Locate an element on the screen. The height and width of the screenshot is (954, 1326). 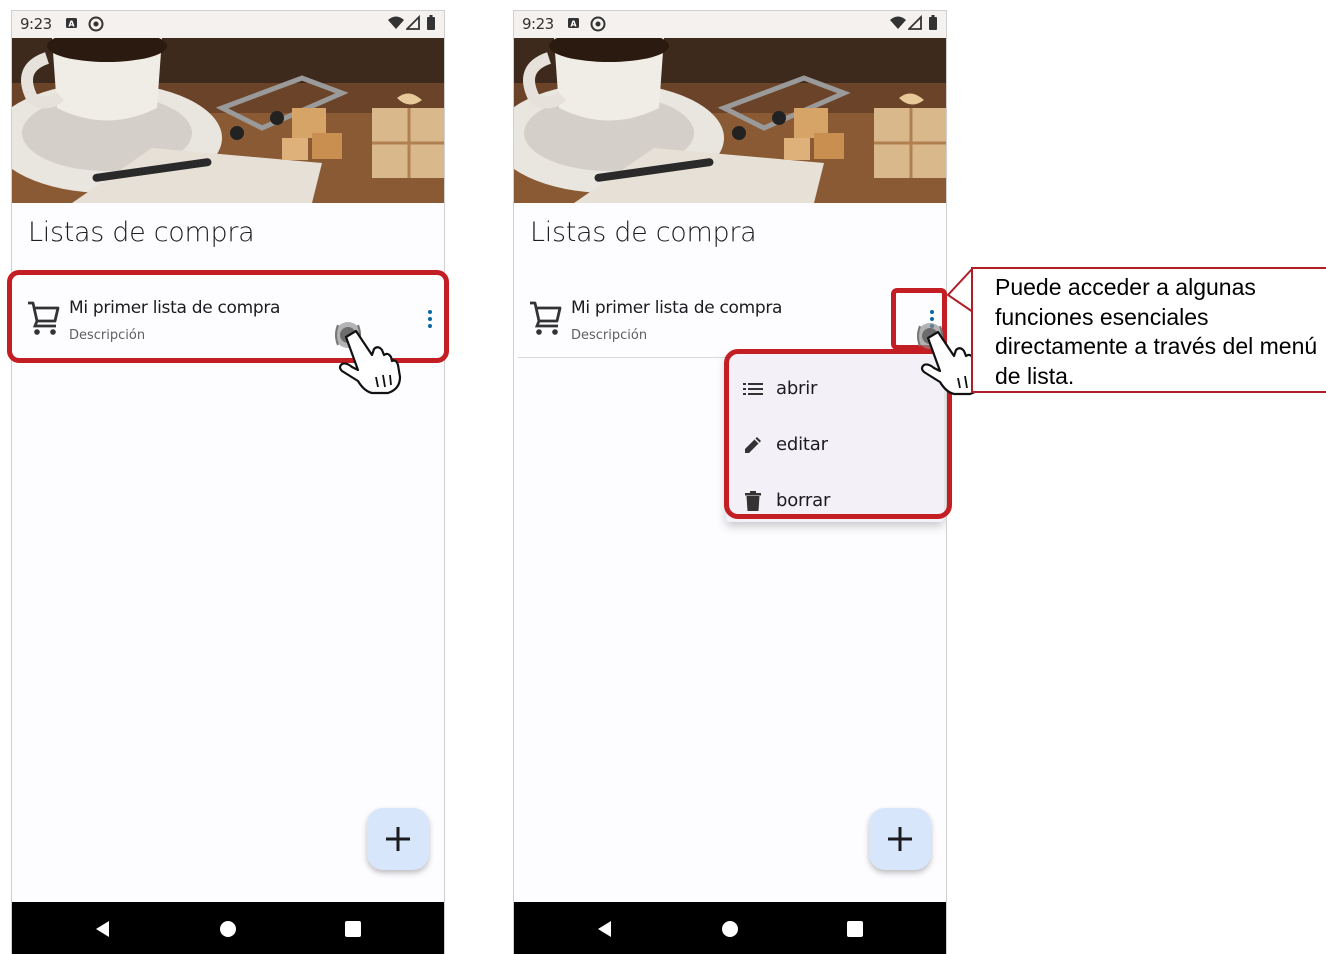
list-item-title: Mi primer lista de compra is located at coordinates (677, 308).